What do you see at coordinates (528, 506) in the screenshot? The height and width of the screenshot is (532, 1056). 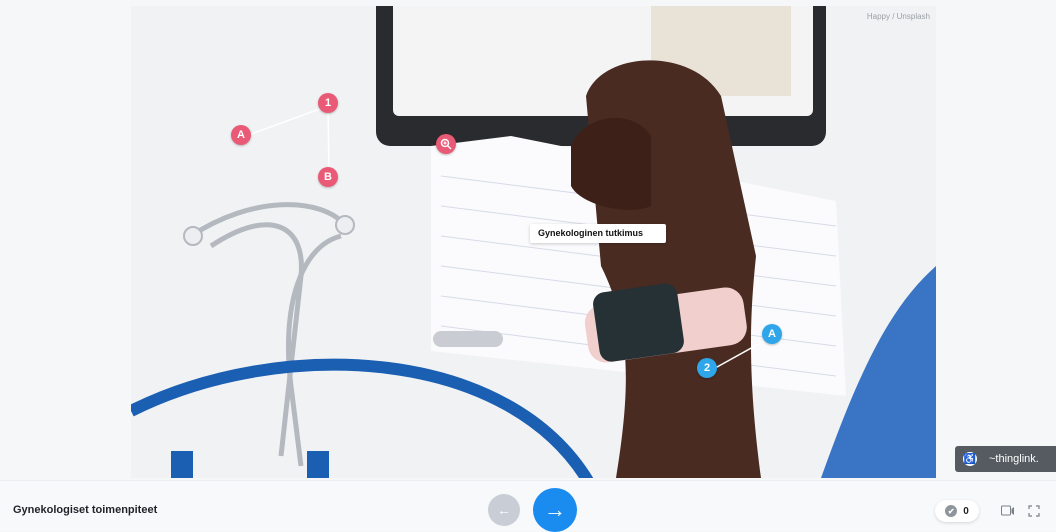 I see `bottom-bar: Gynekologiset toimenpiteet ← → ✔ 0` at bounding box center [528, 506].